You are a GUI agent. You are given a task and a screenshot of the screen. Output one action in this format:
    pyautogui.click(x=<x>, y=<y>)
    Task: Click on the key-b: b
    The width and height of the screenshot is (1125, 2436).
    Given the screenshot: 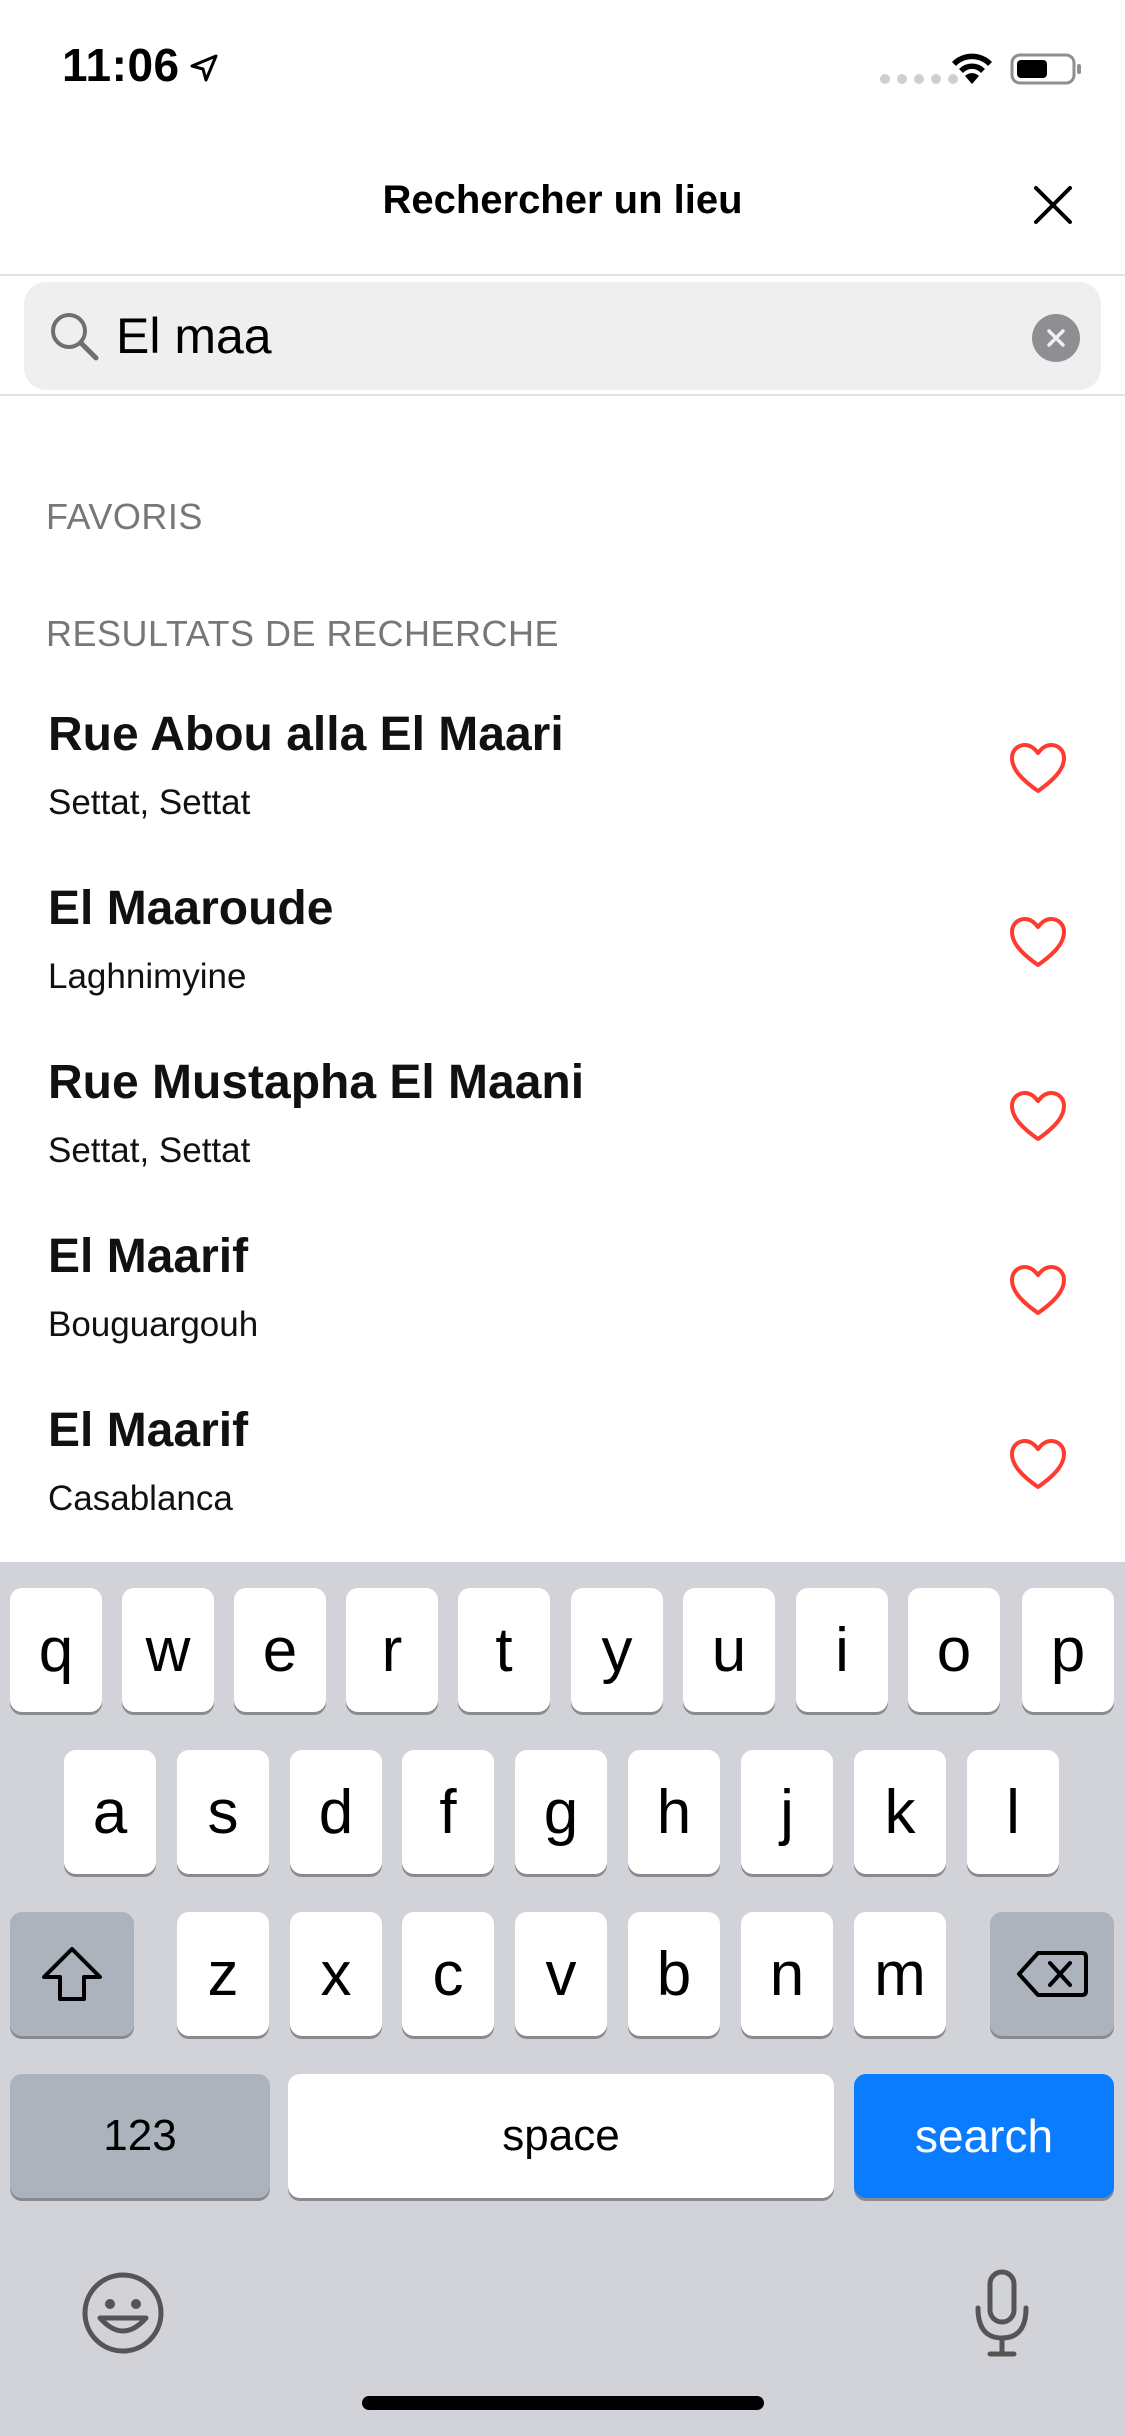 What is the action you would take?
    pyautogui.click(x=674, y=1974)
    